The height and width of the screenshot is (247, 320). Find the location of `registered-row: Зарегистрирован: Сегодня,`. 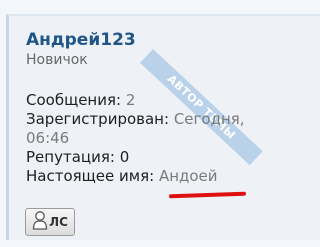

registered-row: Зарегистрирован: Сегодня, is located at coordinates (135, 119).